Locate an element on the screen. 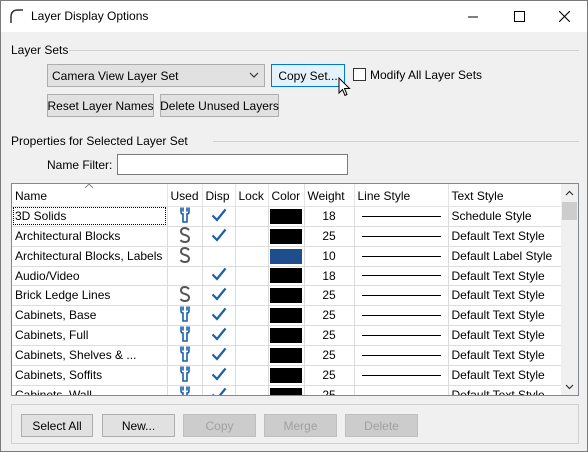 This screenshot has width=588, height=452. cell-name: Cabinets, Base is located at coordinates (90, 315).